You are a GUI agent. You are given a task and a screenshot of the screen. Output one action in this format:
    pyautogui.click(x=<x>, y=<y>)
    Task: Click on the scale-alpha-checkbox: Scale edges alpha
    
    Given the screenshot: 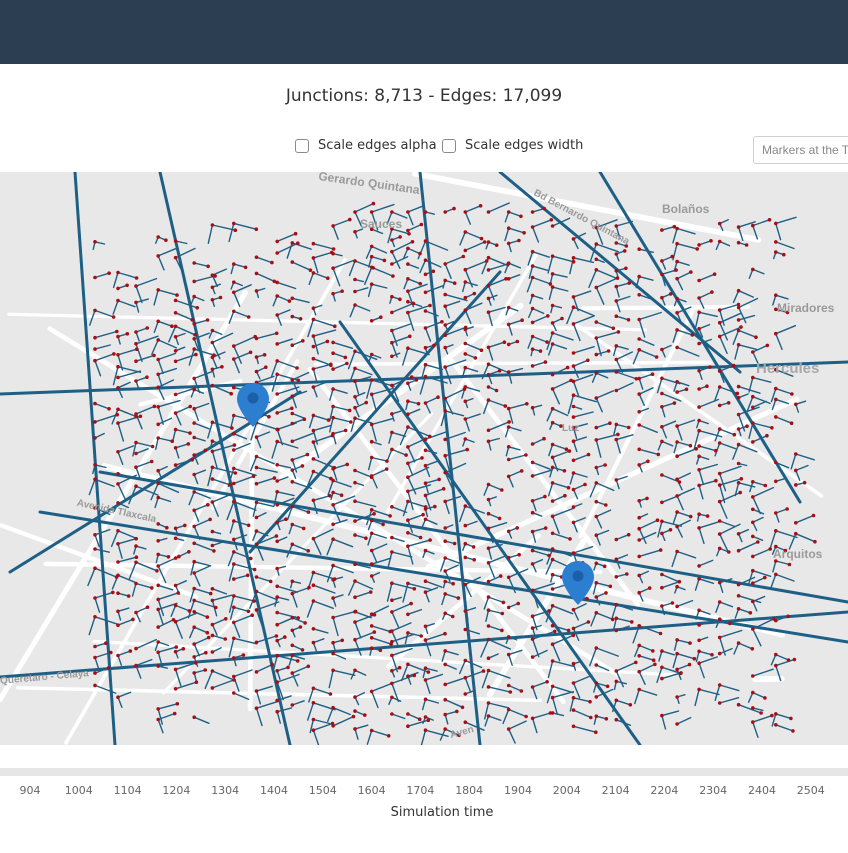 What is the action you would take?
    pyautogui.click(x=366, y=145)
    